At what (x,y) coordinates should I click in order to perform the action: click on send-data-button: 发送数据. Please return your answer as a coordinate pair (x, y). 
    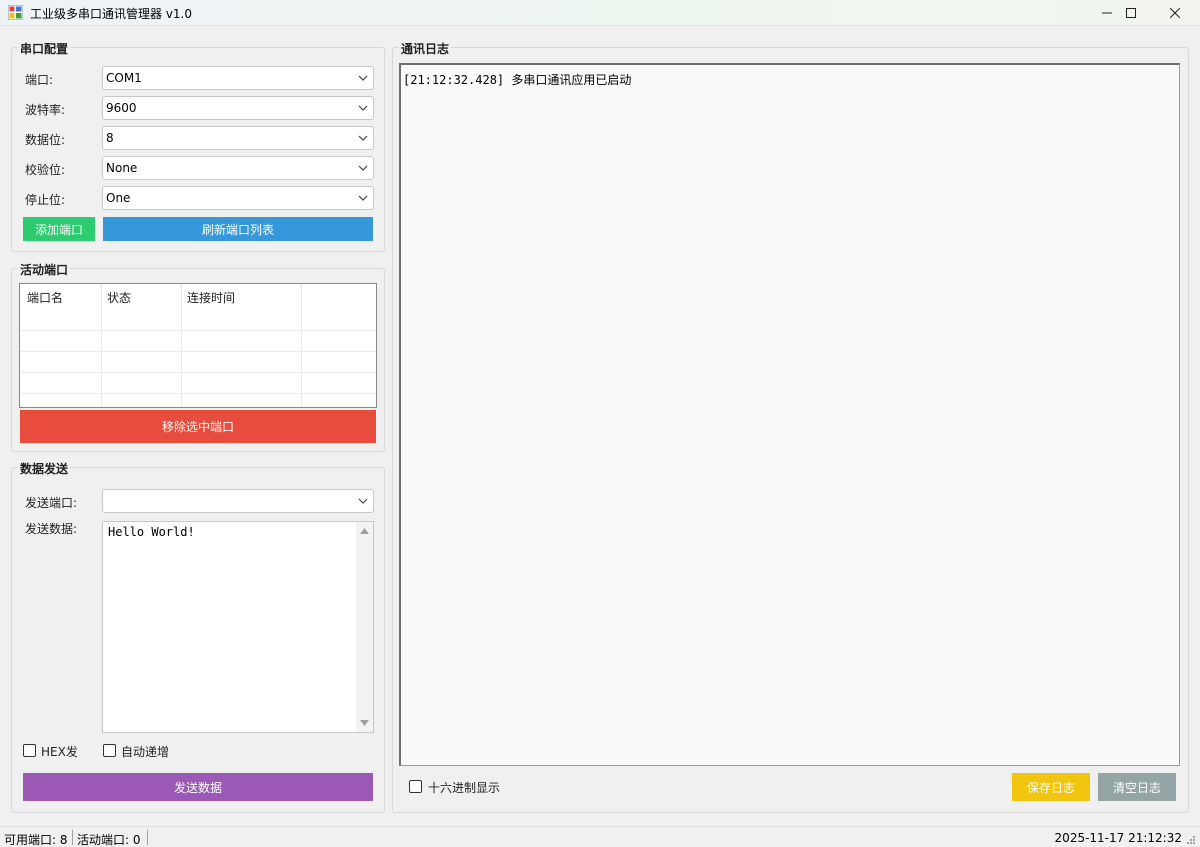
    Looking at the image, I should click on (198, 787).